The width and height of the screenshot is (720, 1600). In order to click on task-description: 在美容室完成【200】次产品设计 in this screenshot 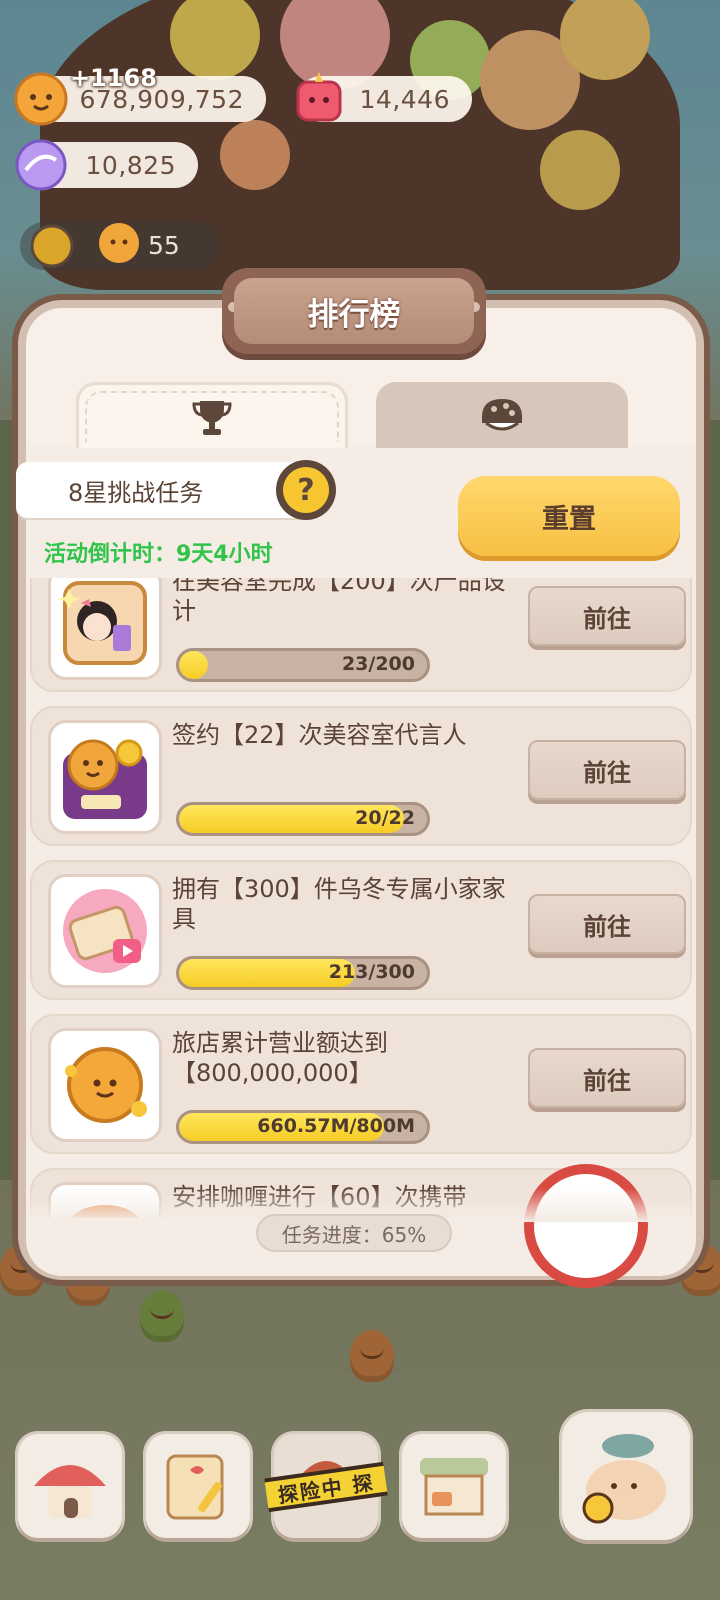, I will do `click(339, 601)`.